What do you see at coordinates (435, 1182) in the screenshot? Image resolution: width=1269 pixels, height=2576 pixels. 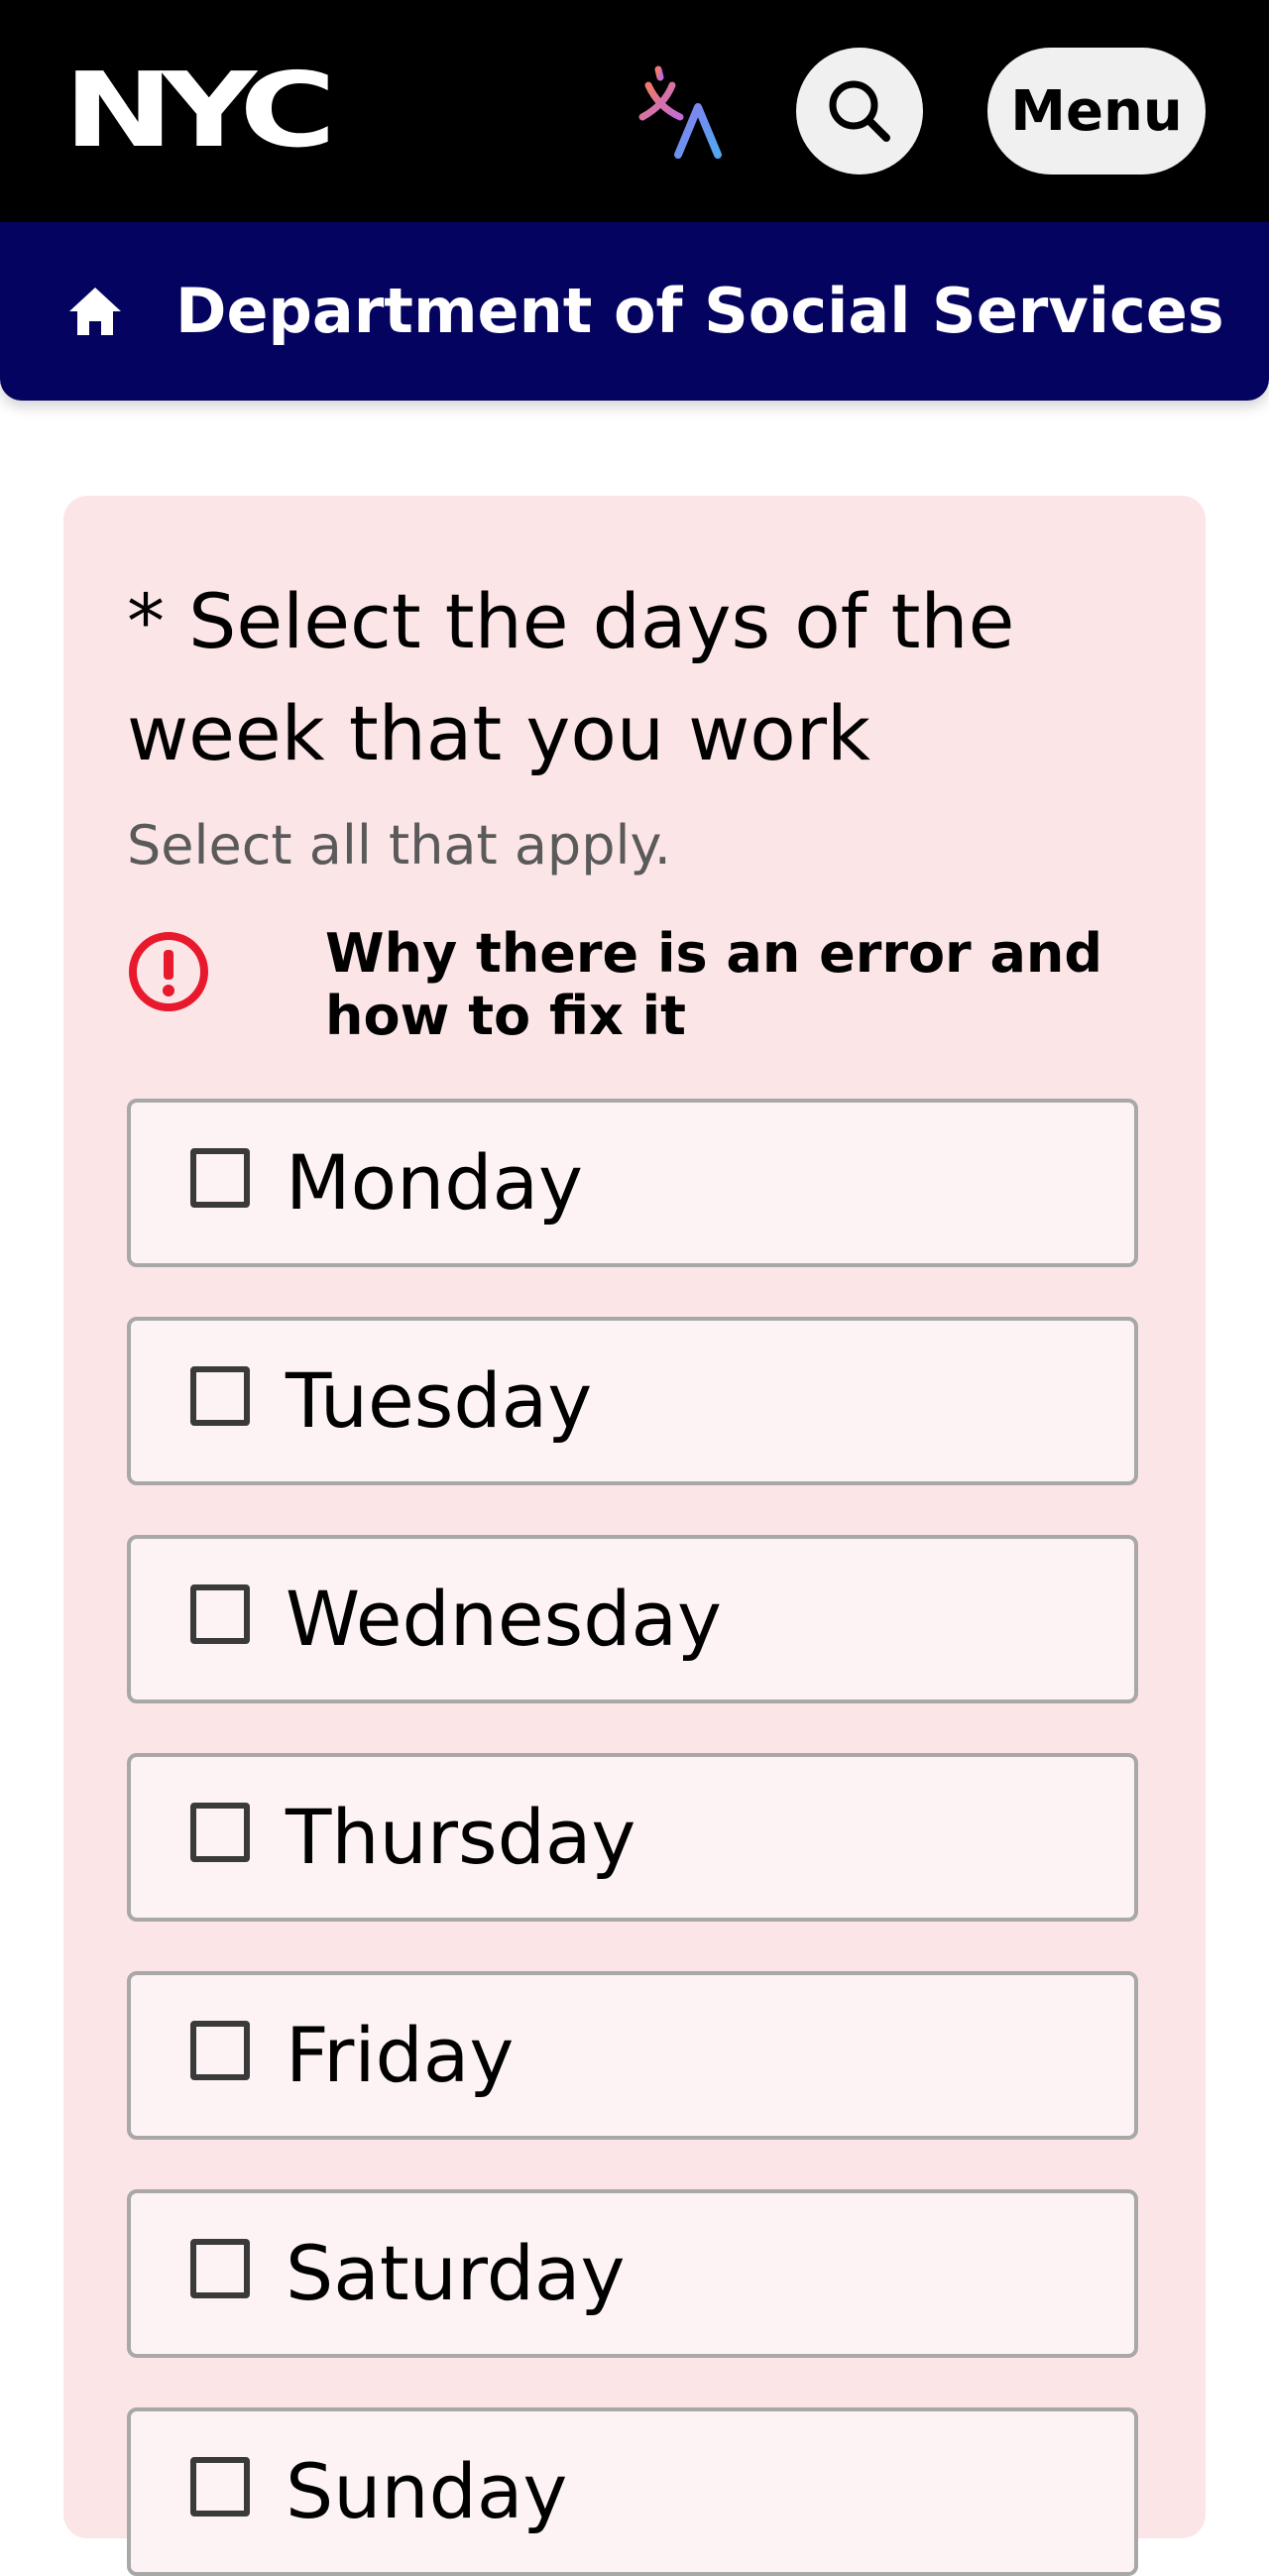 I see `checkbox-label: Monday` at bounding box center [435, 1182].